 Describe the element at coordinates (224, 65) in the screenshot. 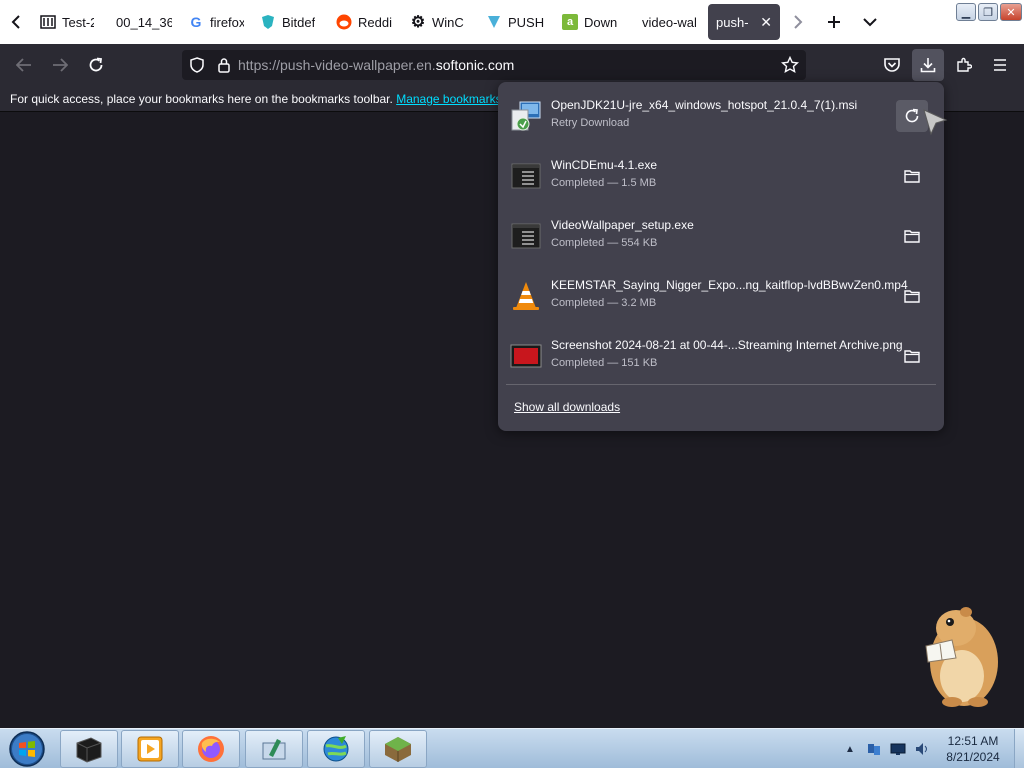

I see `lock-icon` at that location.